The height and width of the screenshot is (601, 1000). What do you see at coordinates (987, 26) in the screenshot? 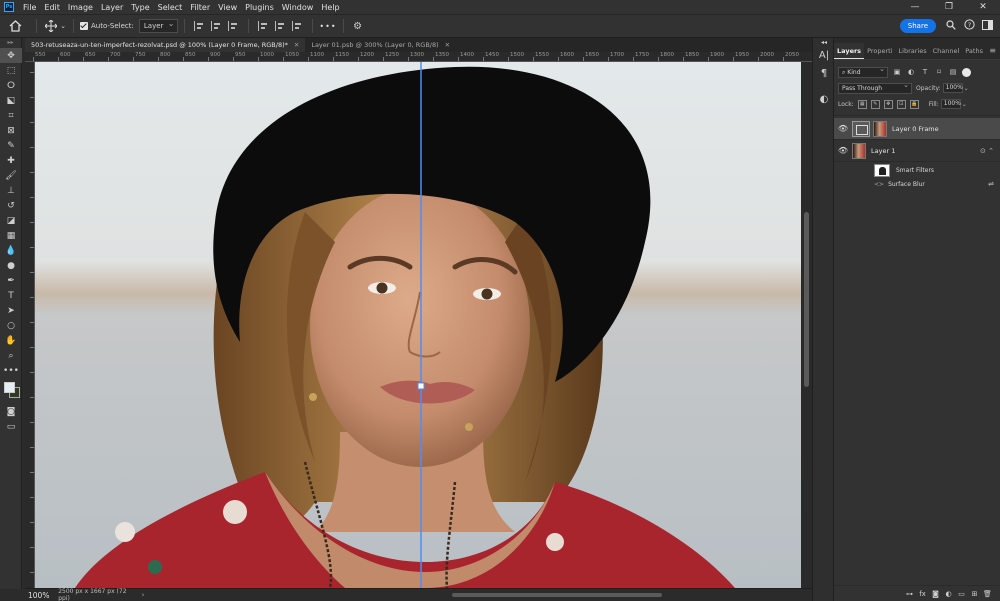
I see `workspace-icon` at bounding box center [987, 26].